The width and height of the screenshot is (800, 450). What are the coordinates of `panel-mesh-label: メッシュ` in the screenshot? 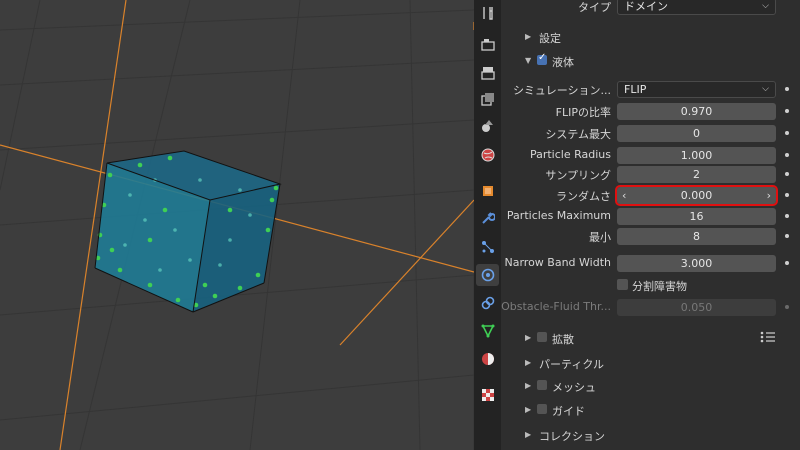 It's located at (574, 387).